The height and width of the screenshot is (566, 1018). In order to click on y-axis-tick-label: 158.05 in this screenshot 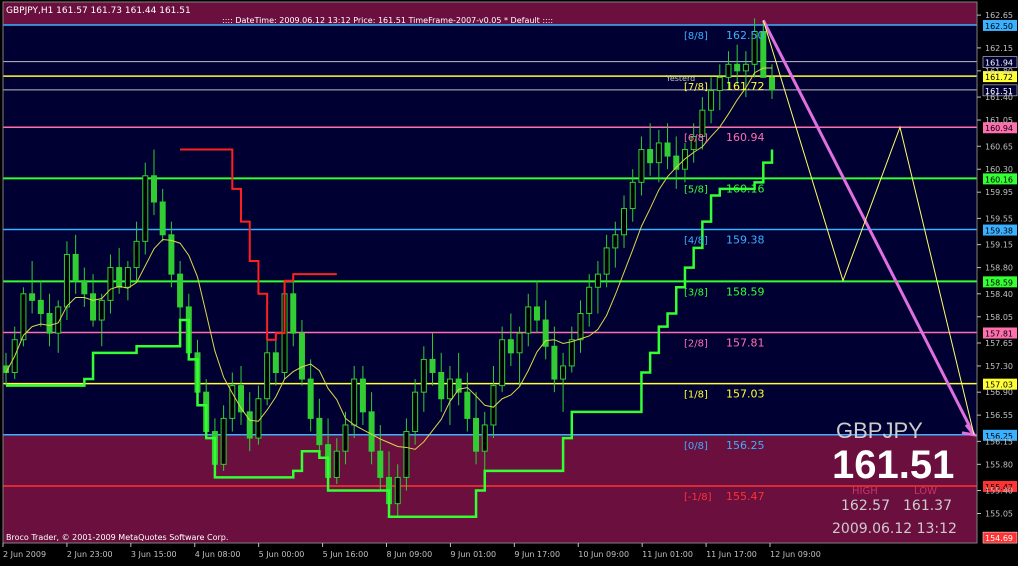, I will do `click(999, 317)`.